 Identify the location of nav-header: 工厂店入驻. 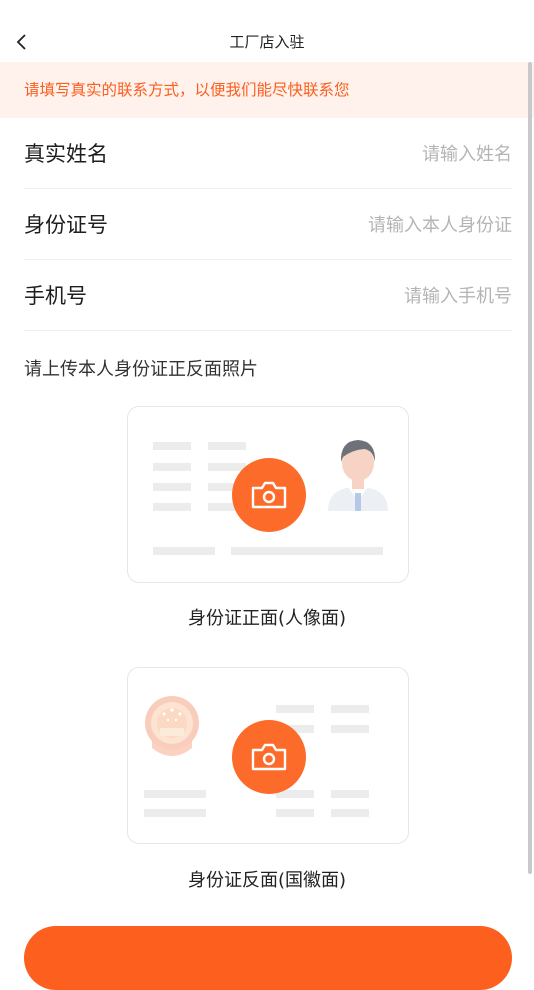
(267, 31).